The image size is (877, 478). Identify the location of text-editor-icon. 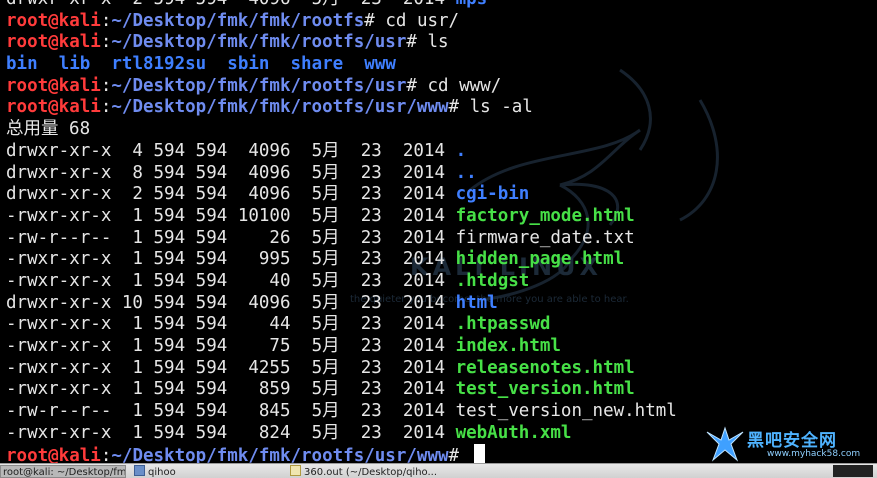
(295, 470).